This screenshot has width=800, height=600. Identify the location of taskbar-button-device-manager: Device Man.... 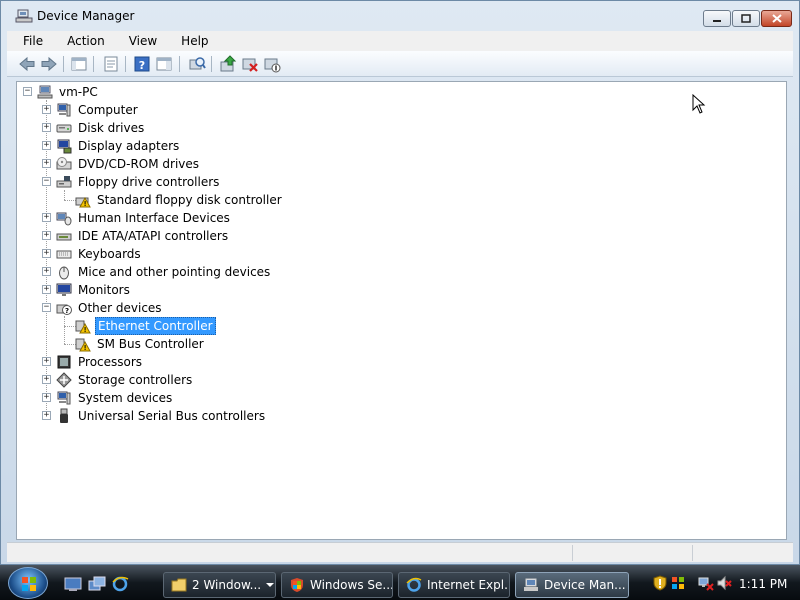
(572, 585).